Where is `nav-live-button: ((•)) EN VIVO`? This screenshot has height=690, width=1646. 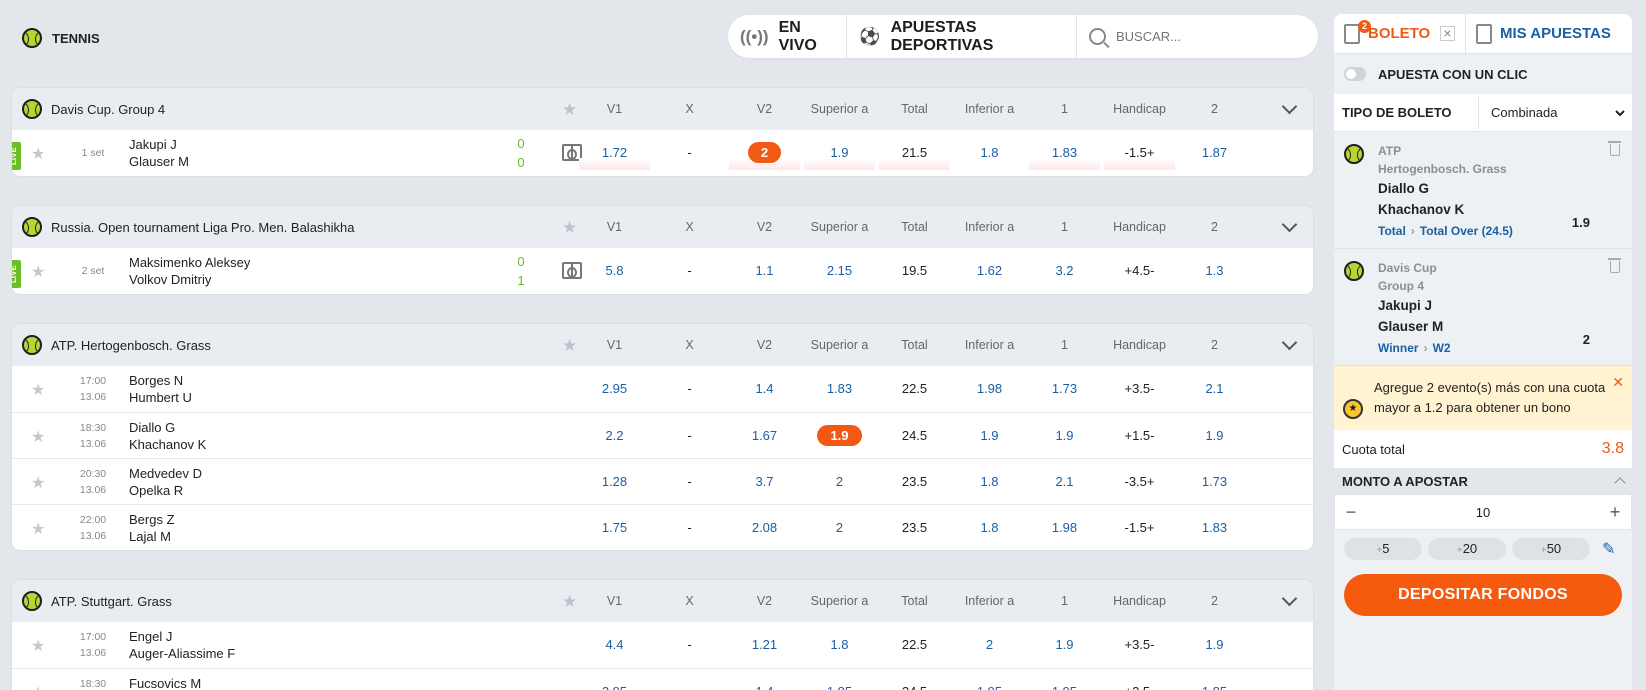
nav-live-button: ((•)) EN VIVO is located at coordinates (788, 36).